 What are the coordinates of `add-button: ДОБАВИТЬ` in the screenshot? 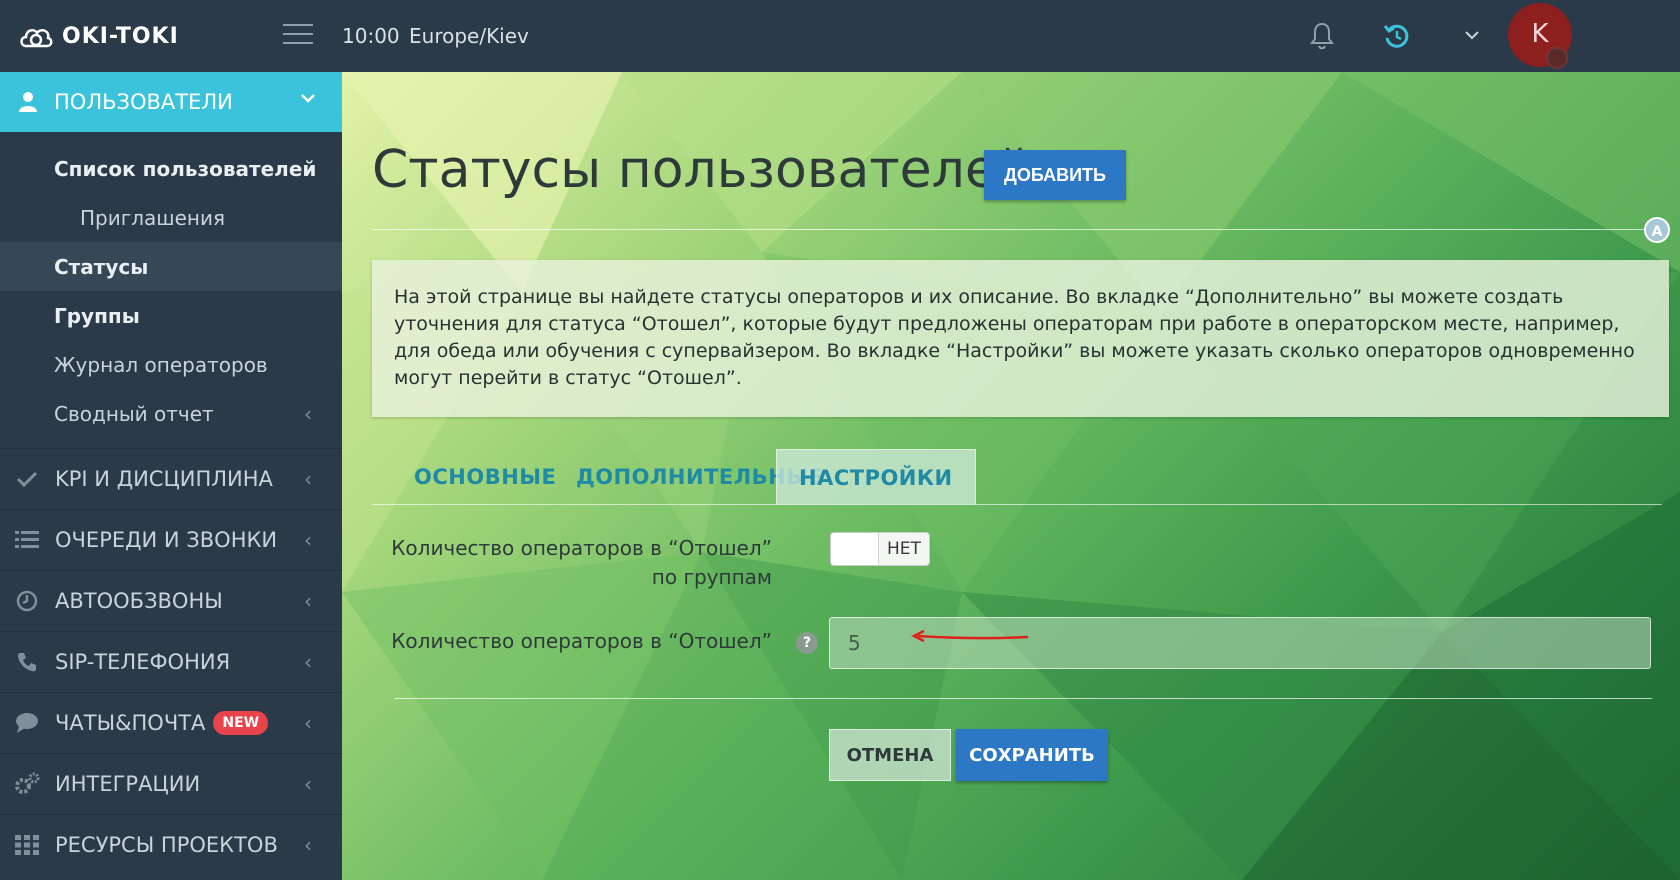 It's located at (1055, 175).